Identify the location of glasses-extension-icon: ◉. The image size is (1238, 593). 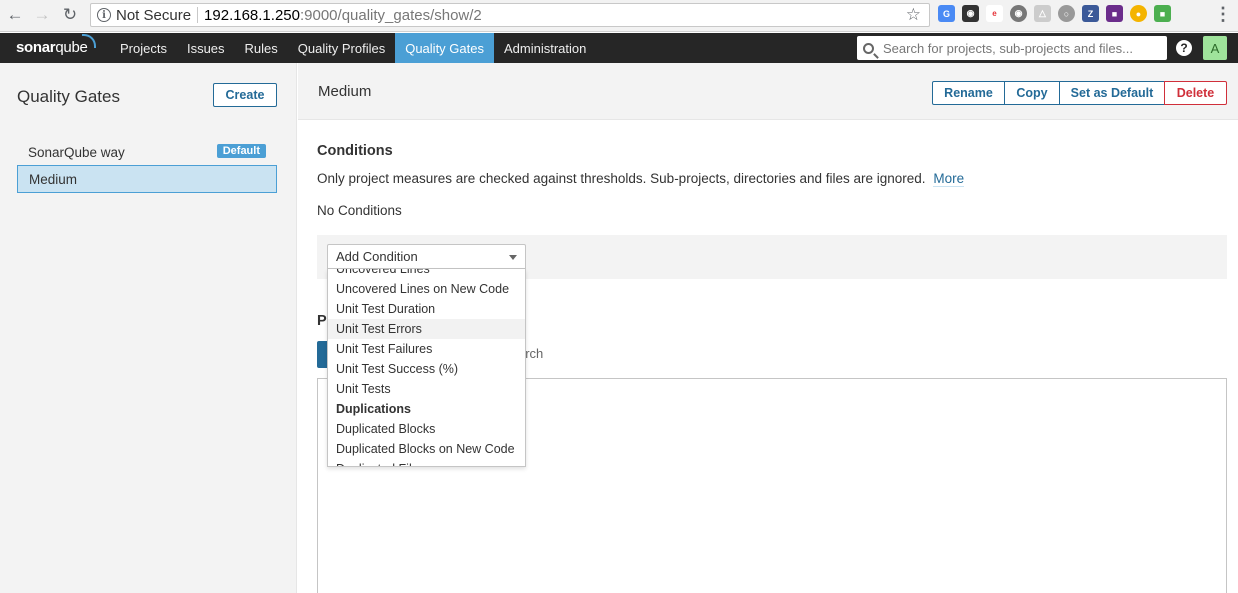
(970, 13).